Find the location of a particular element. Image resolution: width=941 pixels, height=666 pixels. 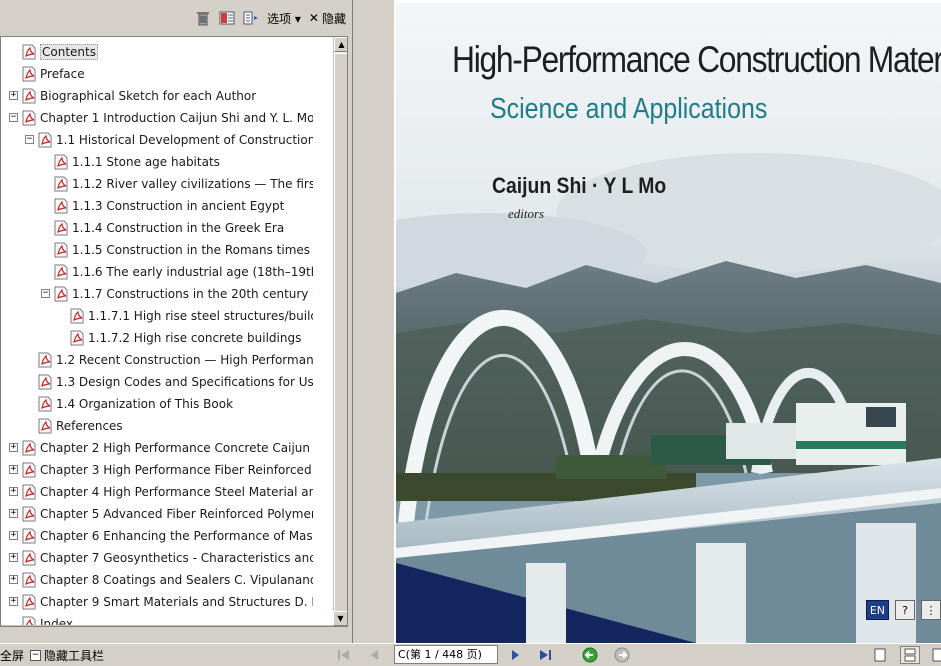

bookmark-item: Biographical Sketch for each Author is located at coordinates (167, 96).